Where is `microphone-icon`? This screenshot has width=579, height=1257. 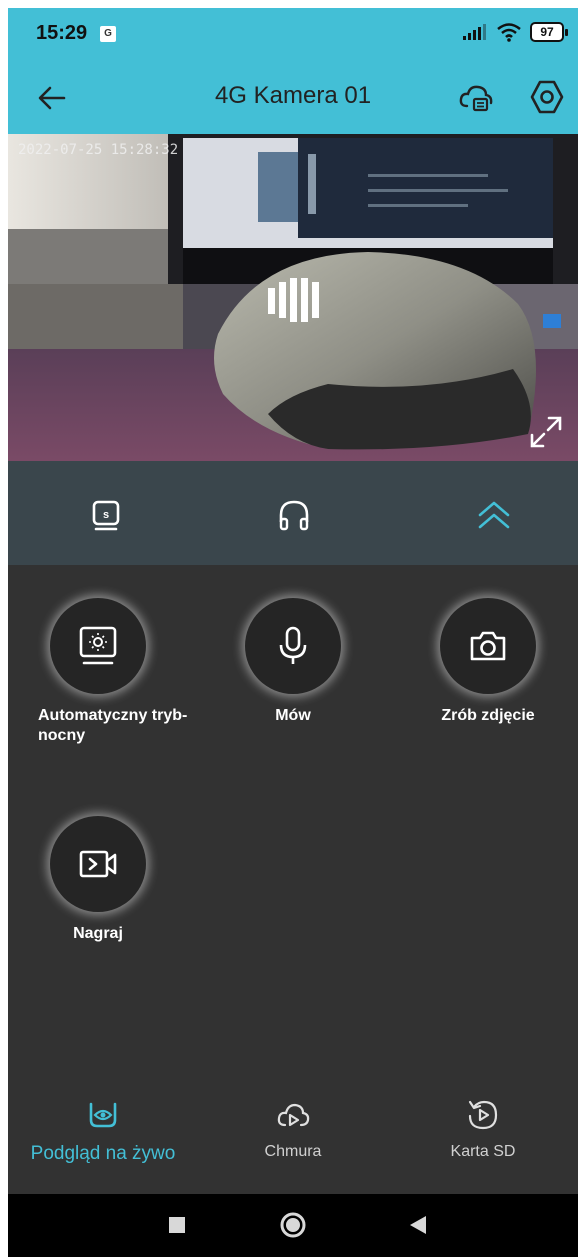
microphone-icon is located at coordinates (293, 645).